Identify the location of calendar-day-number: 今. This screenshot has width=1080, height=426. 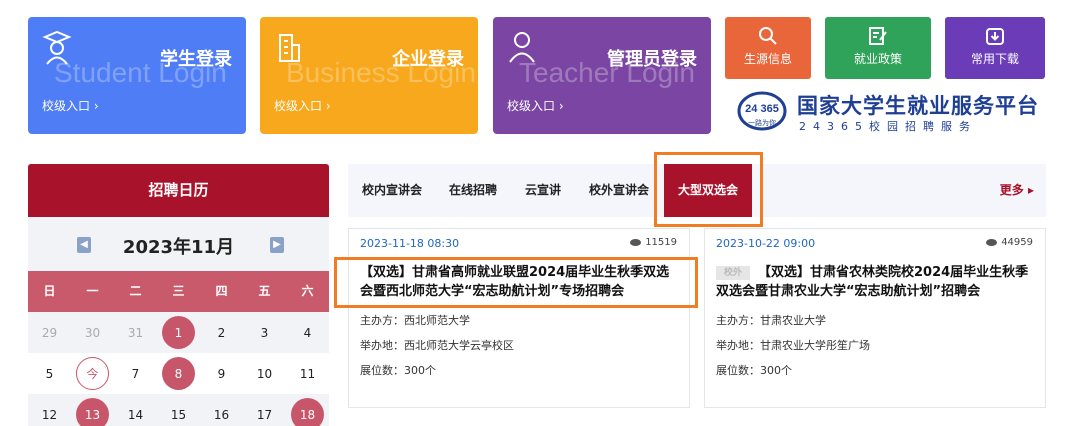
(92, 373).